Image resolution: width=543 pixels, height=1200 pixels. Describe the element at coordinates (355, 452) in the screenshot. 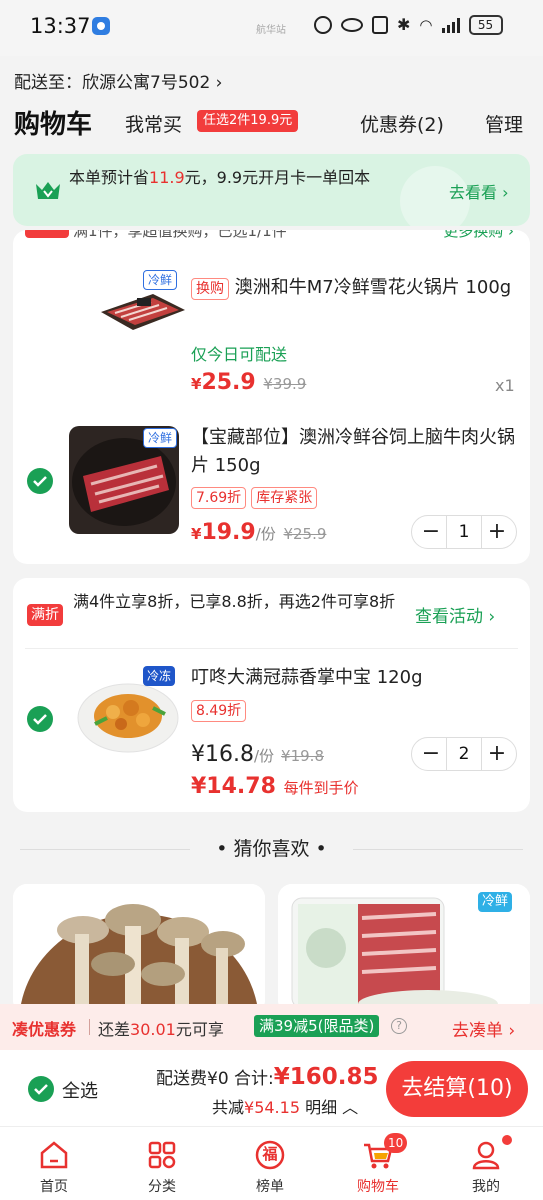

I see `product-title: 【宝藏部位】澳洲冷鲜谷饲上脑牛肉火锅片 150g` at that location.